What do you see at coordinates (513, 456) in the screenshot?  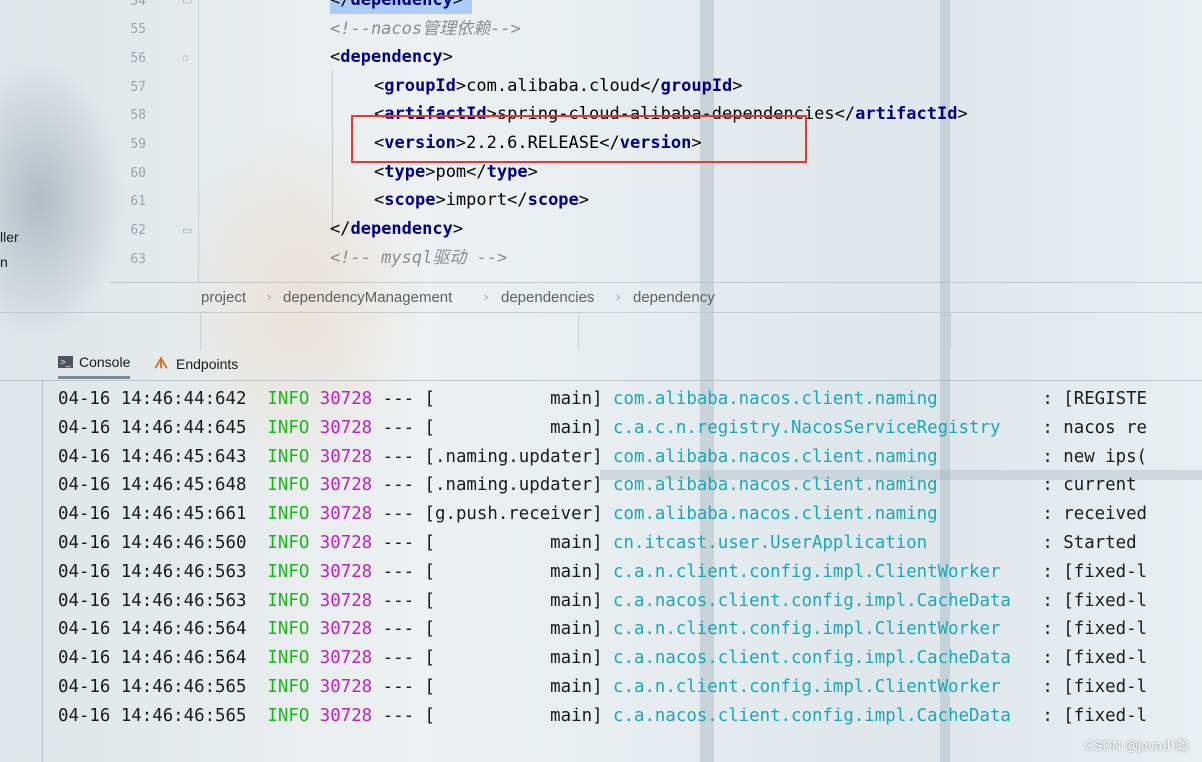 I see `log-thread: [.naming.updater]` at bounding box center [513, 456].